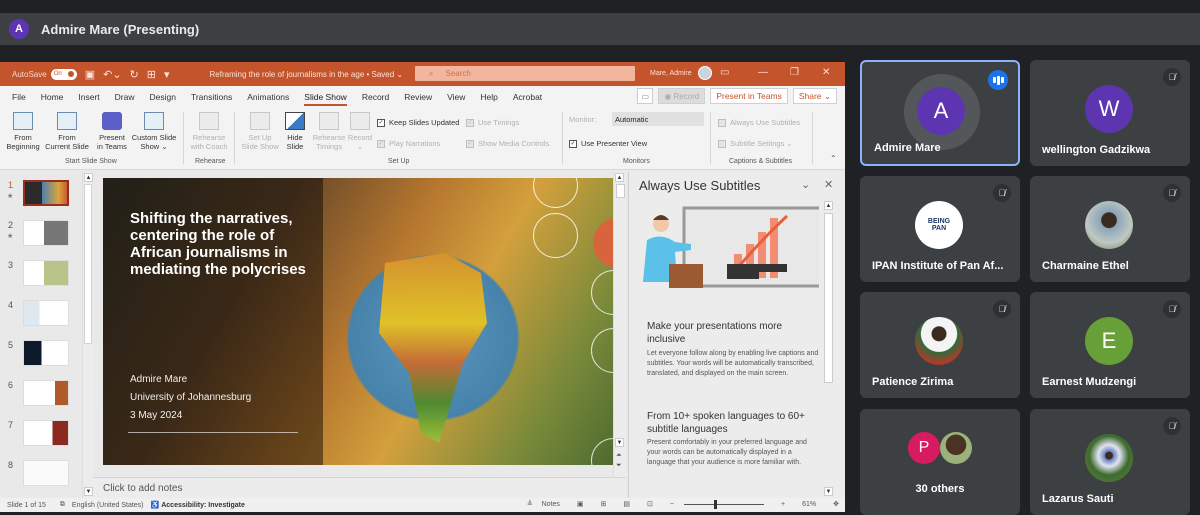  I want to click on from-current-slide-button: From Current Slide, so click(67, 131).